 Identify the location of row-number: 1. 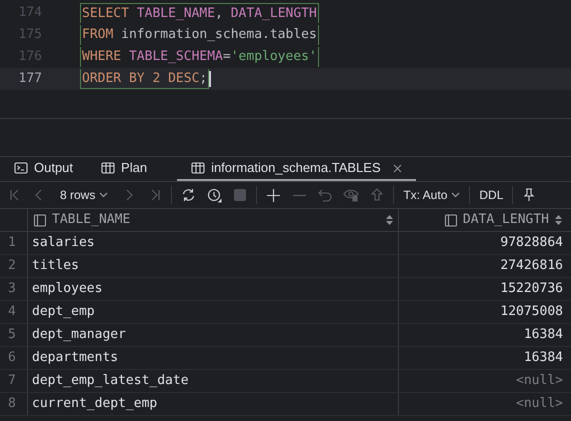
(12, 243).